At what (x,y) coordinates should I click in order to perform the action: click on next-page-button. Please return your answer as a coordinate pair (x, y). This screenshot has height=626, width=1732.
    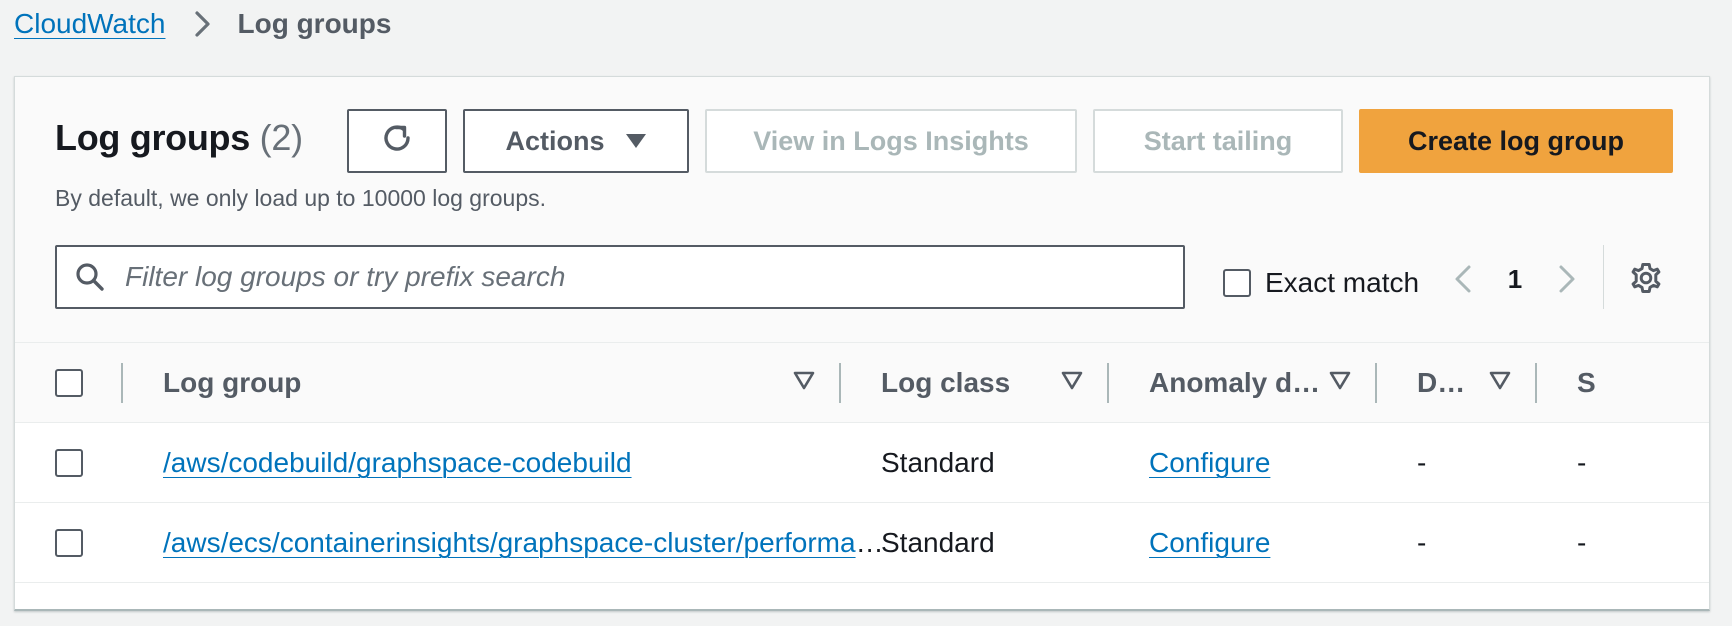
    Looking at the image, I should click on (1567, 279).